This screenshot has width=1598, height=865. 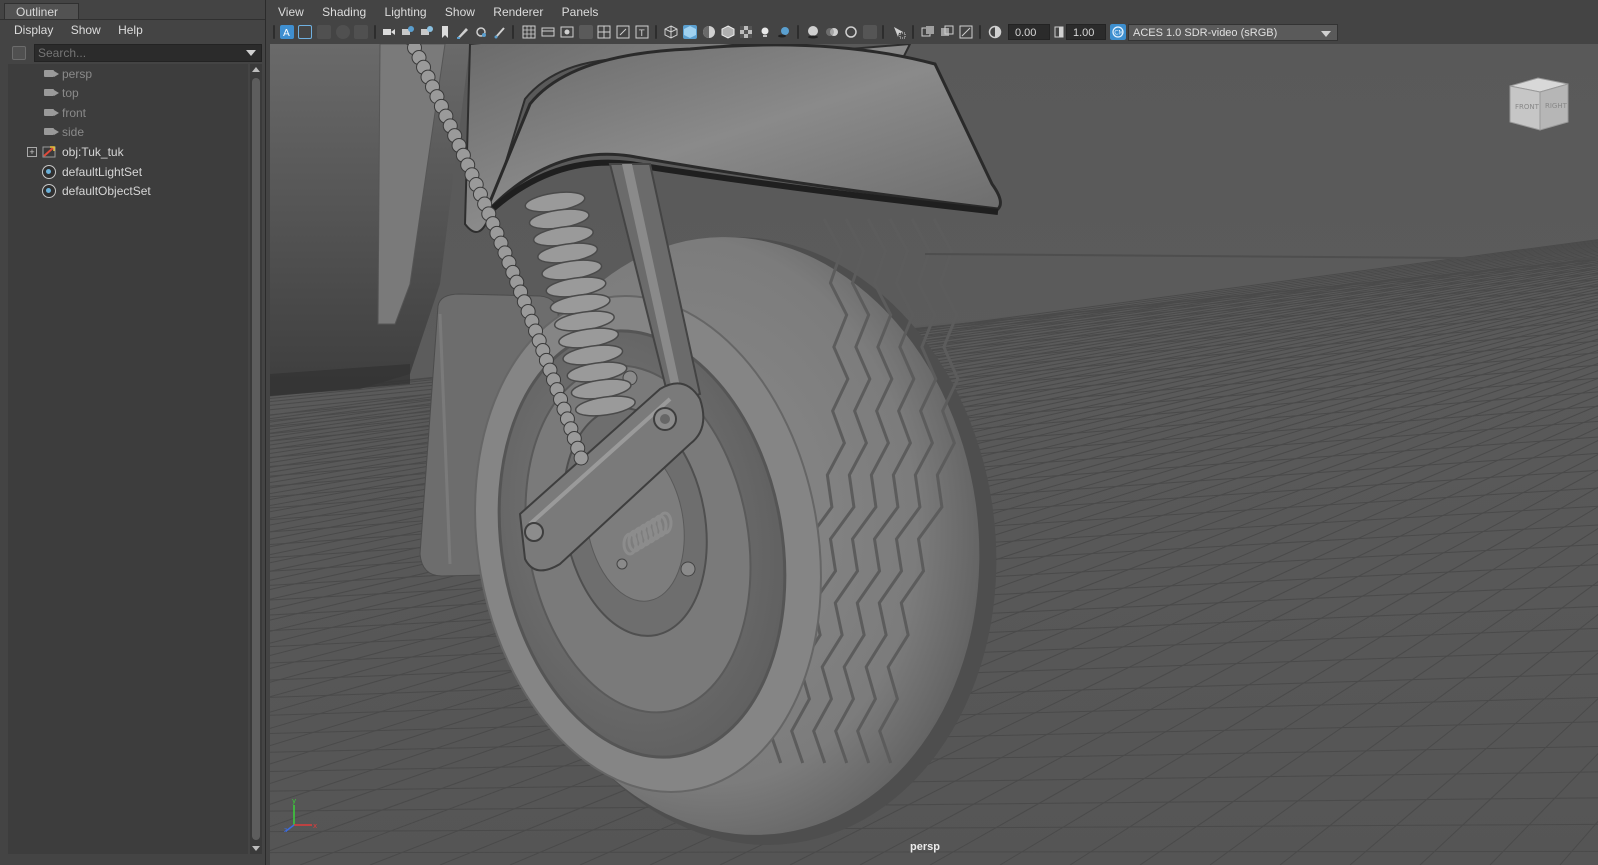 I want to click on motion-blur-icon, so click(x=832, y=32).